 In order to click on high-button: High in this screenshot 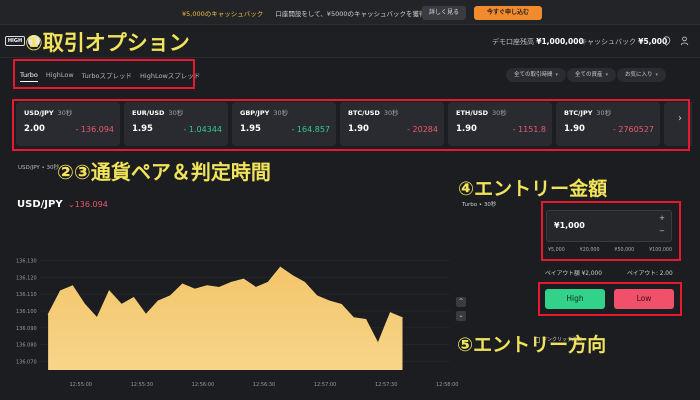, I will do `click(575, 299)`.